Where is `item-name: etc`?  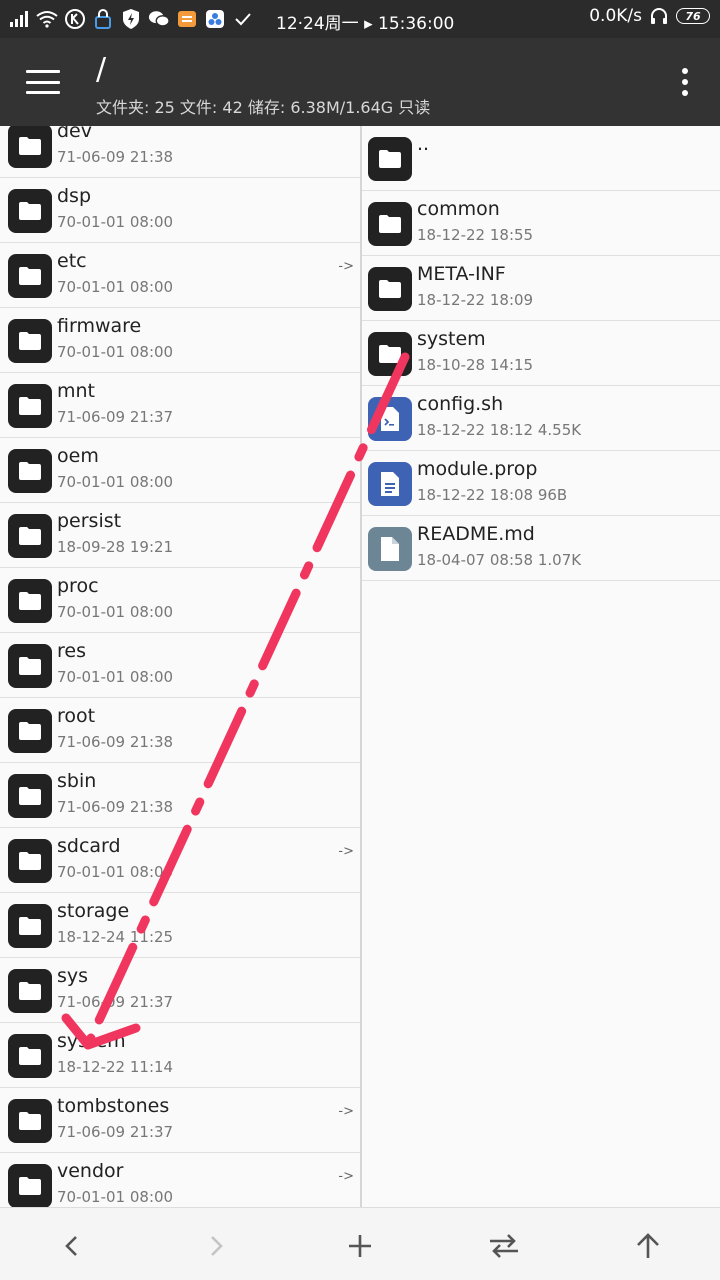
item-name: etc is located at coordinates (72, 261).